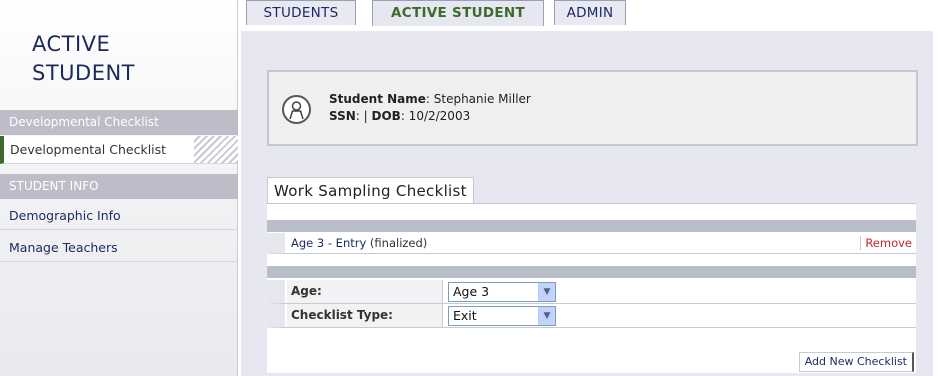 Image resolution: width=940 pixels, height=376 pixels. I want to click on student-name-line: Student Name: Stephanie Miller, so click(430, 99).